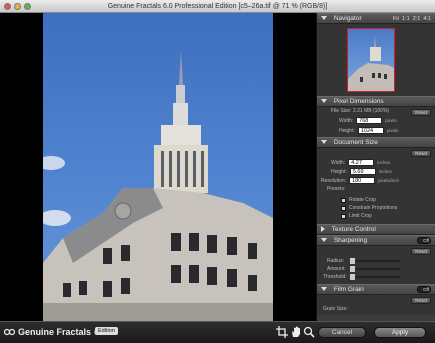 This screenshot has width=435, height=343. What do you see at coordinates (421, 300) in the screenshot?
I see `film-grain-reset-button: Reset` at bounding box center [421, 300].